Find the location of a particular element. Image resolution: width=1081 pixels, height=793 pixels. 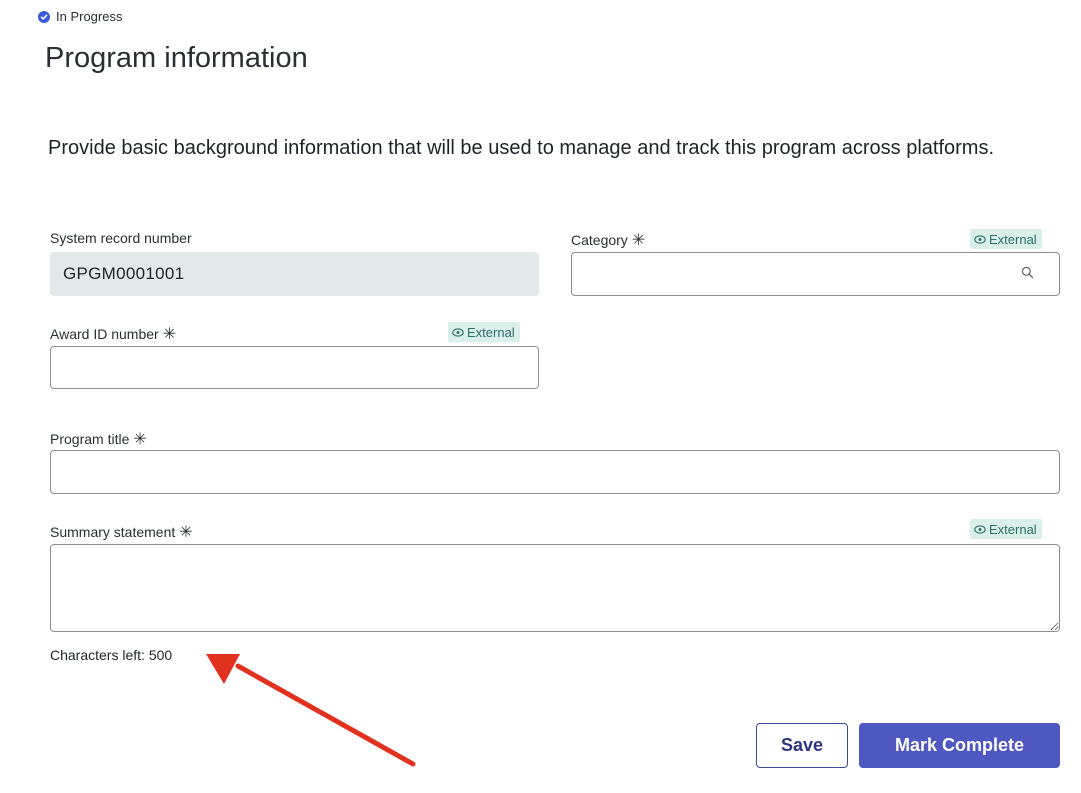

status-label: In Progress is located at coordinates (89, 16).